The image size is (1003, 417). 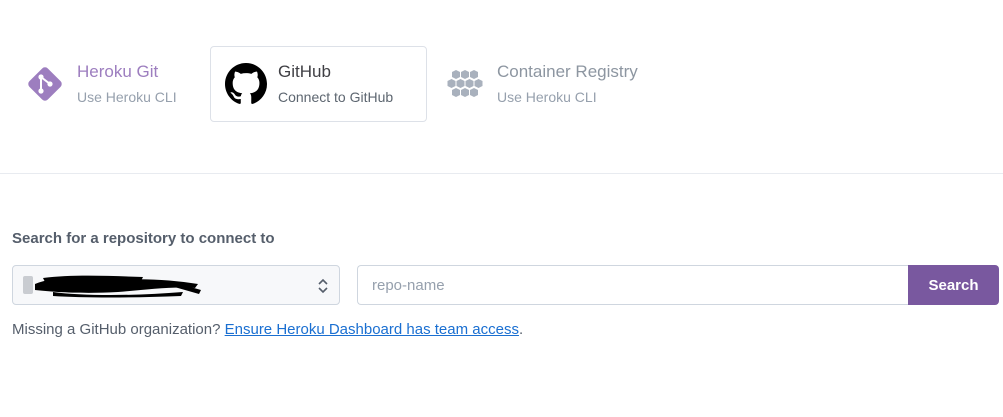 I want to click on organization-select, so click(x=176, y=285).